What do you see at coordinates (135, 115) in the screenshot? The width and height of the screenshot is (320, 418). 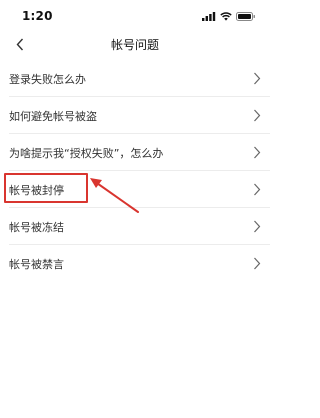 I see `list-item-avoid-theft: 如何避免帐号被盗` at bounding box center [135, 115].